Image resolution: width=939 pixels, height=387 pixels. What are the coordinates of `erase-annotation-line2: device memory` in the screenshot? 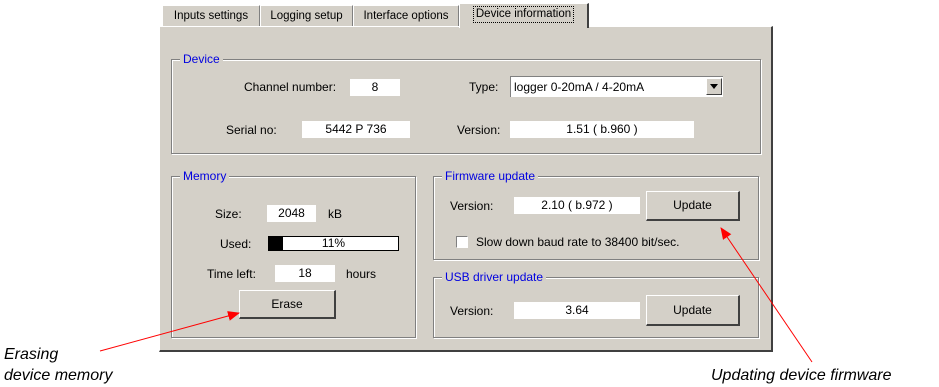 It's located at (58, 375).